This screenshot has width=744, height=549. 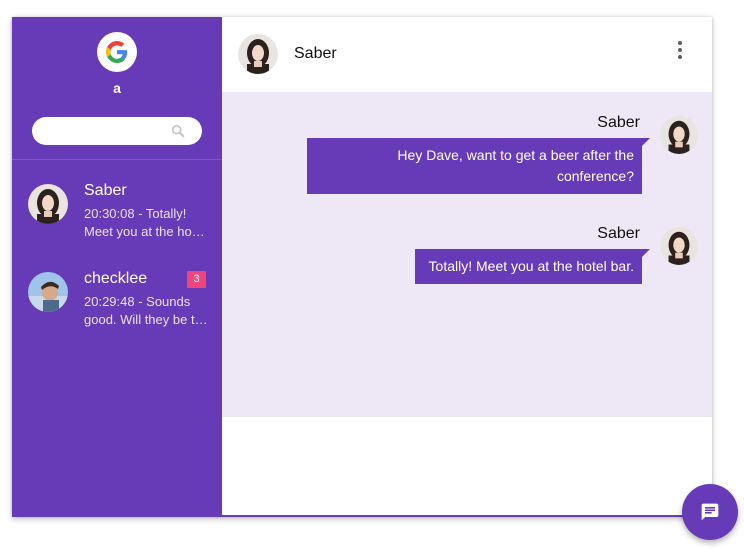 I want to click on account-header: a, so click(x=117, y=88).